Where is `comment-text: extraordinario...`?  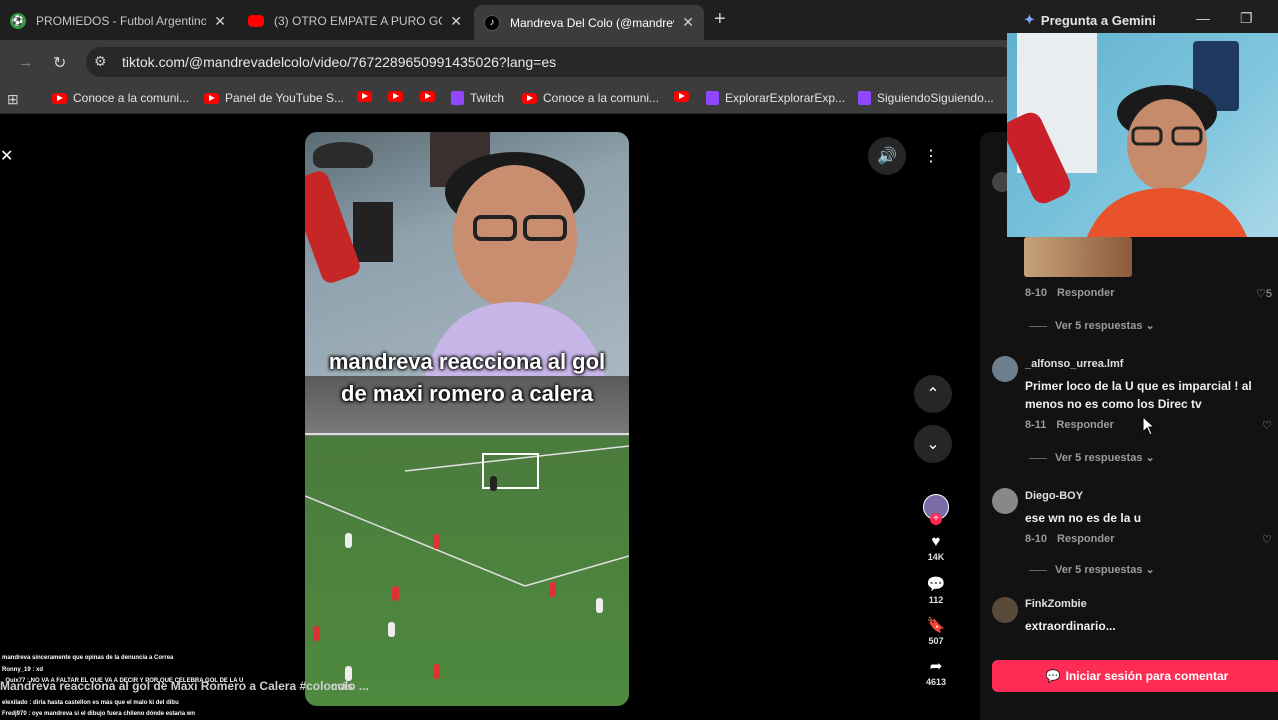 comment-text: extraordinario... is located at coordinates (1070, 626).